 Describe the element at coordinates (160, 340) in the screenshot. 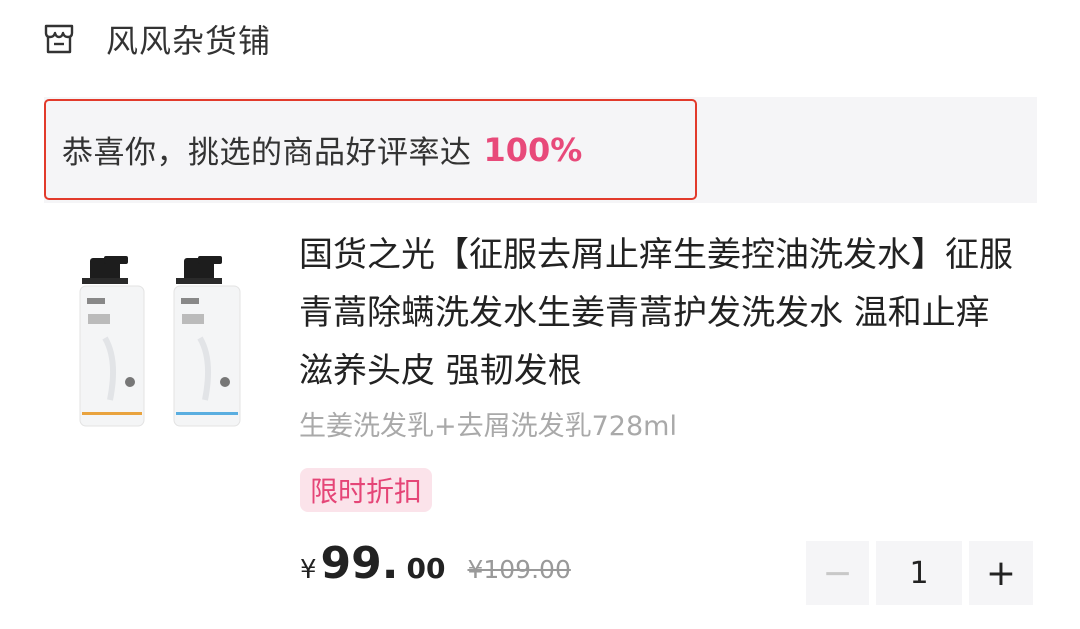

I see `product-image` at that location.